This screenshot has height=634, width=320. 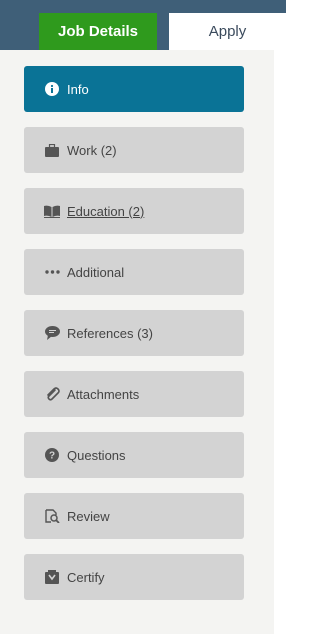 What do you see at coordinates (96, 272) in the screenshot?
I see `step-additional-label: Additional` at bounding box center [96, 272].